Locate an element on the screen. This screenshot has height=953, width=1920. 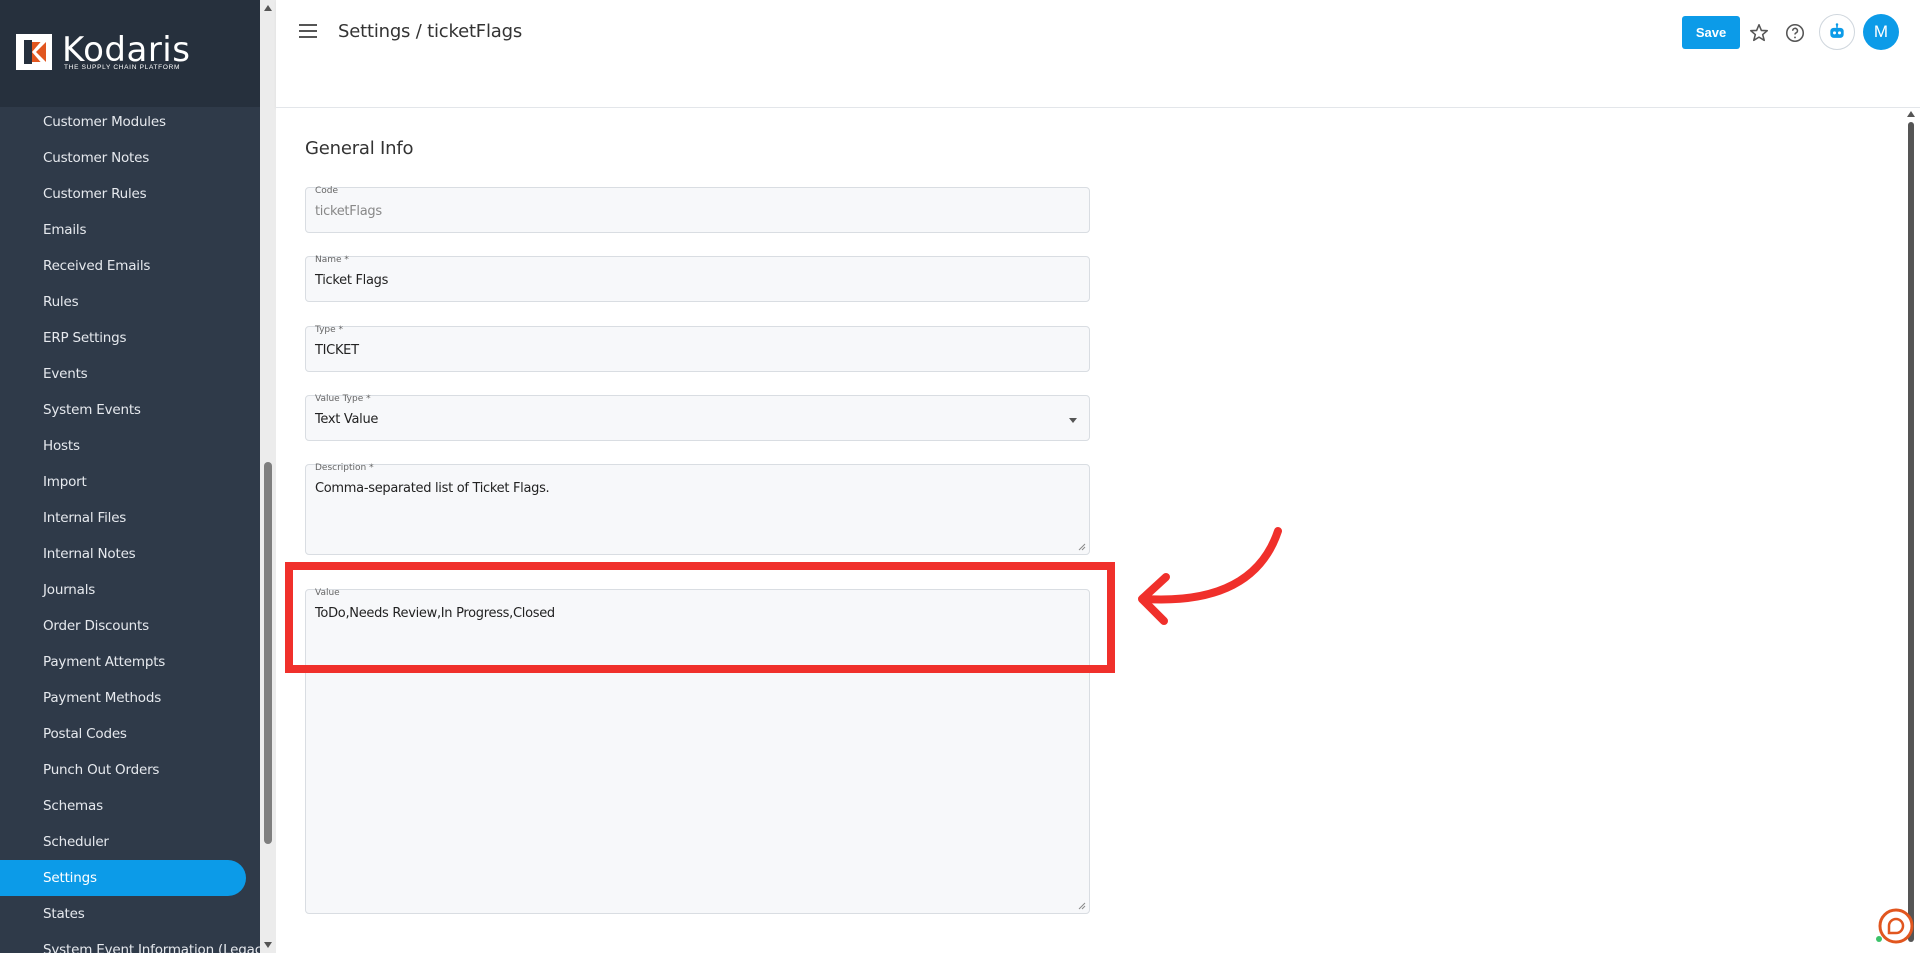
type-value: TICKET is located at coordinates (337, 350).